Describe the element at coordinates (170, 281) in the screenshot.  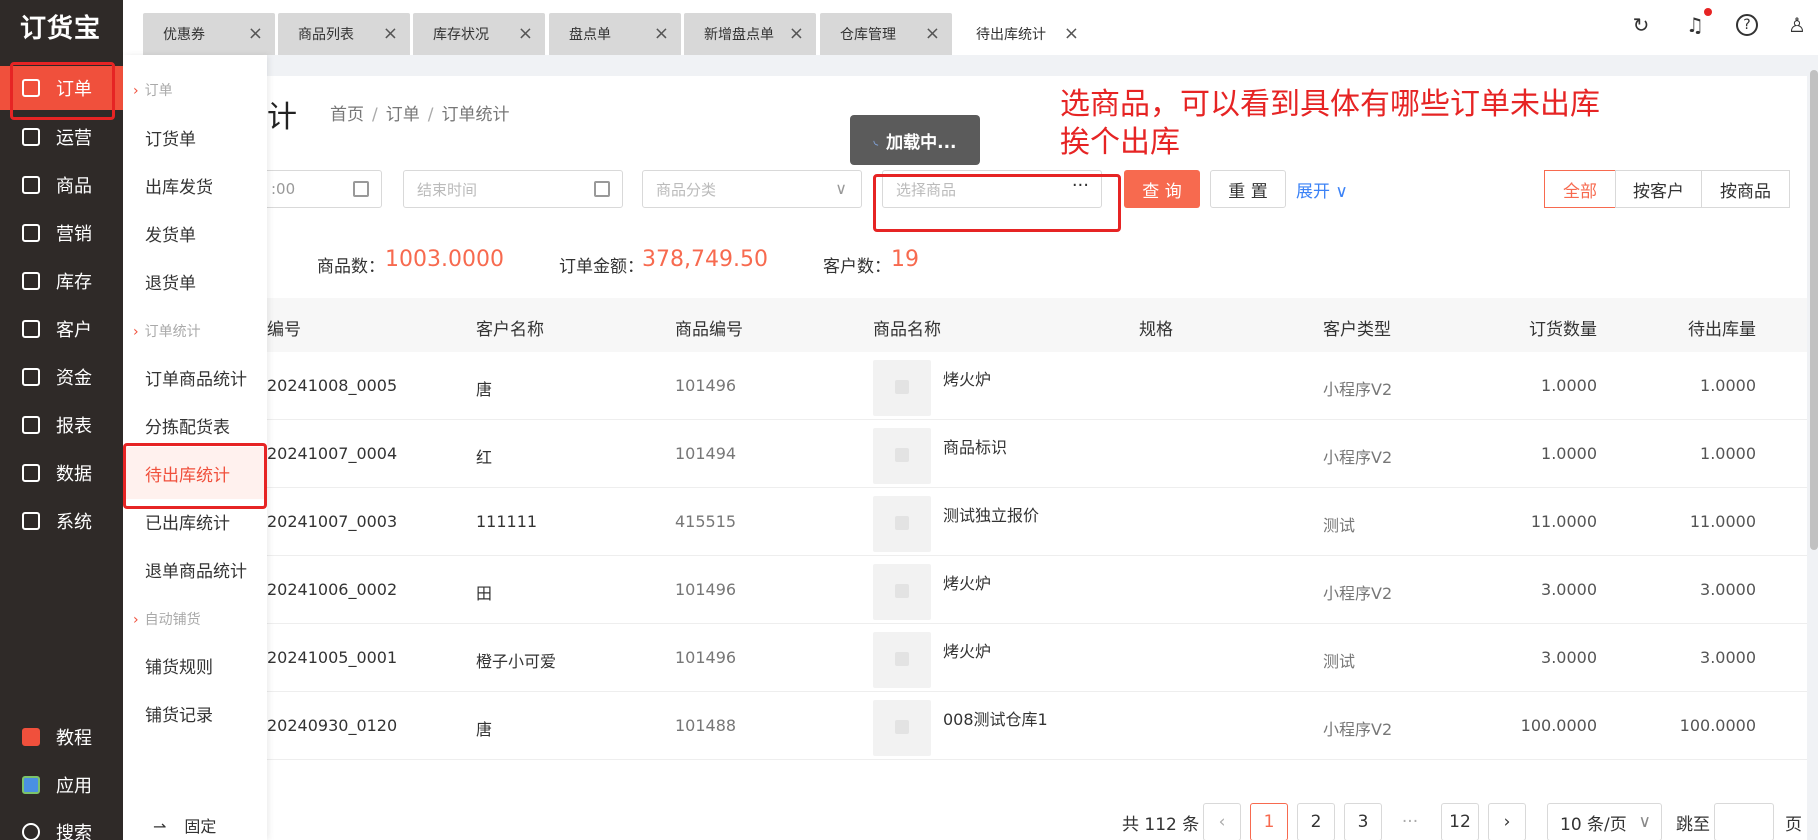
I see `submenu-item-return: 退货单` at that location.